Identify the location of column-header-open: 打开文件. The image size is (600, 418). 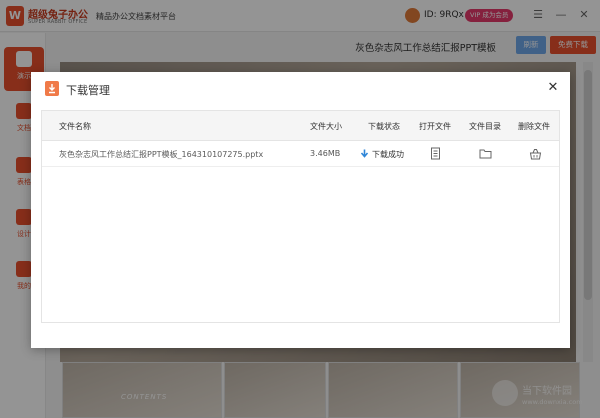
(435, 126).